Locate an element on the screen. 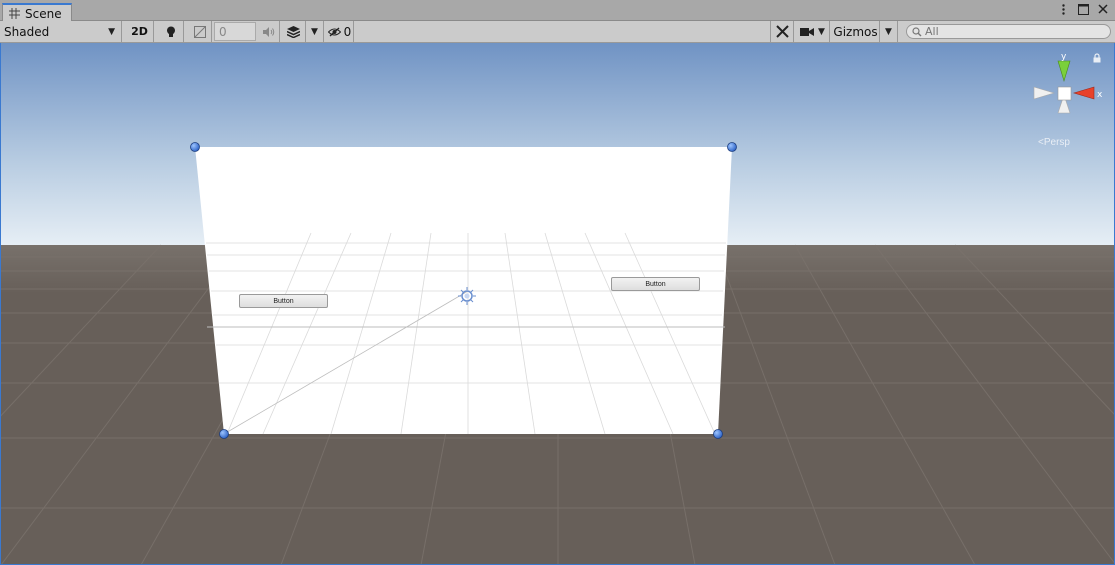 This screenshot has height=565, width=1115. search-field is located at coordinates (1008, 31).